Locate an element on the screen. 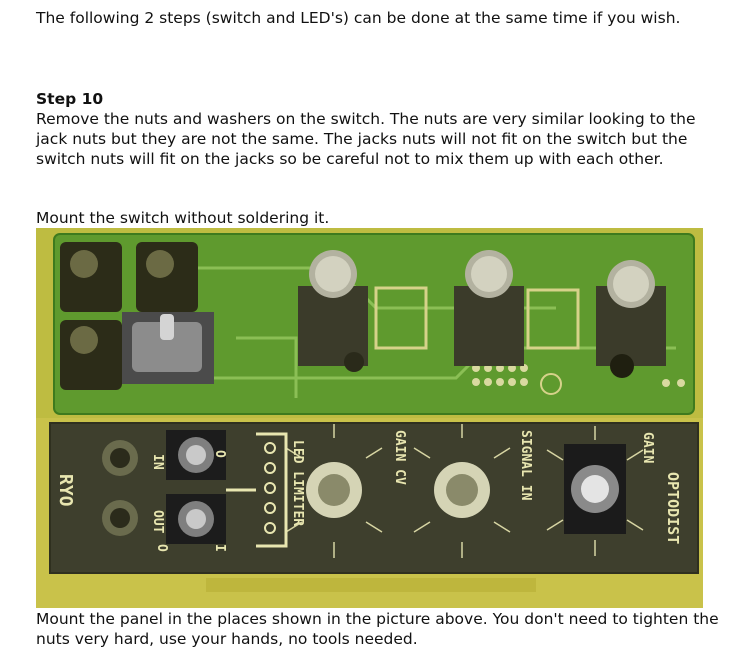 The height and width of the screenshot is (667, 748). label-optodist: OPTODIST is located at coordinates (673, 508).